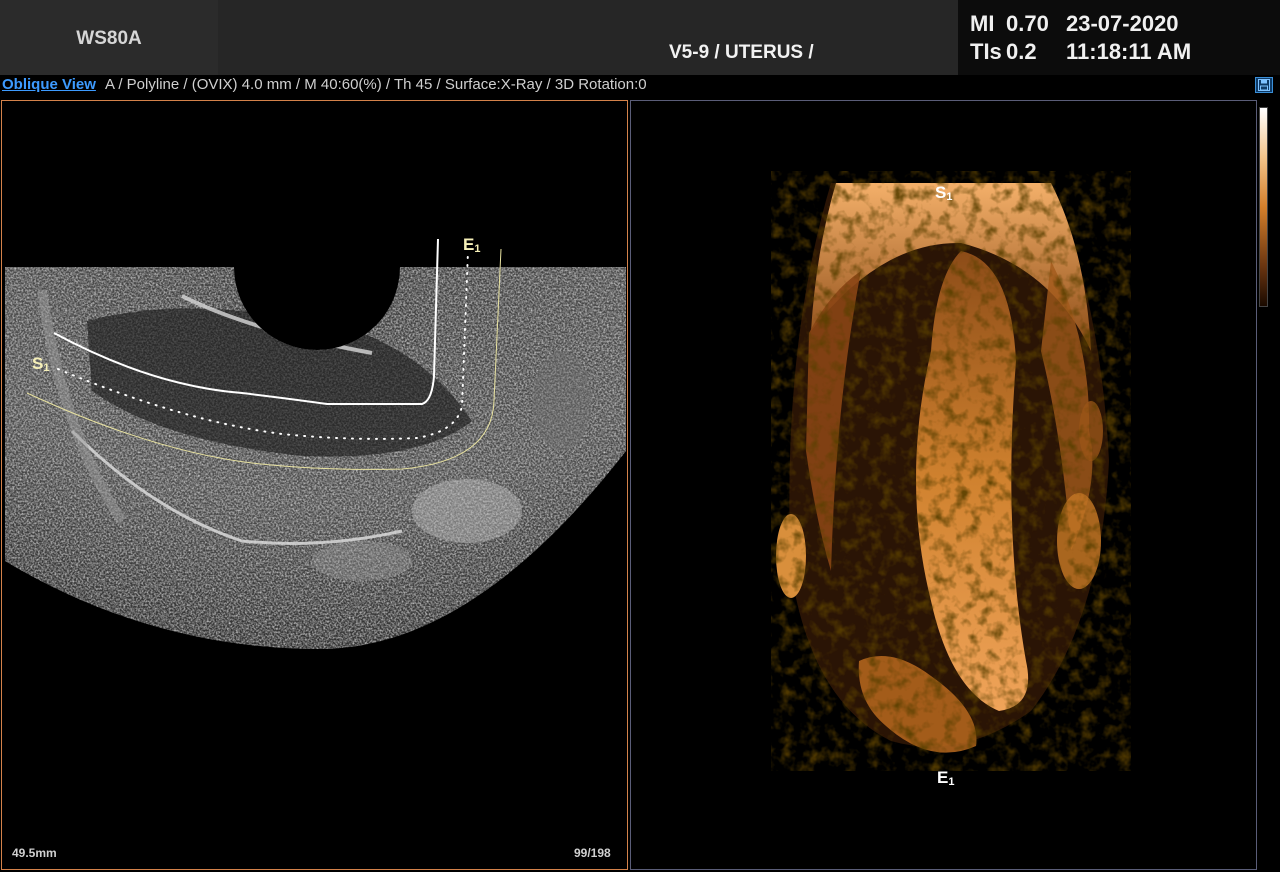  What do you see at coordinates (592, 853) in the screenshot?
I see `frame-counter: 99/198` at bounding box center [592, 853].